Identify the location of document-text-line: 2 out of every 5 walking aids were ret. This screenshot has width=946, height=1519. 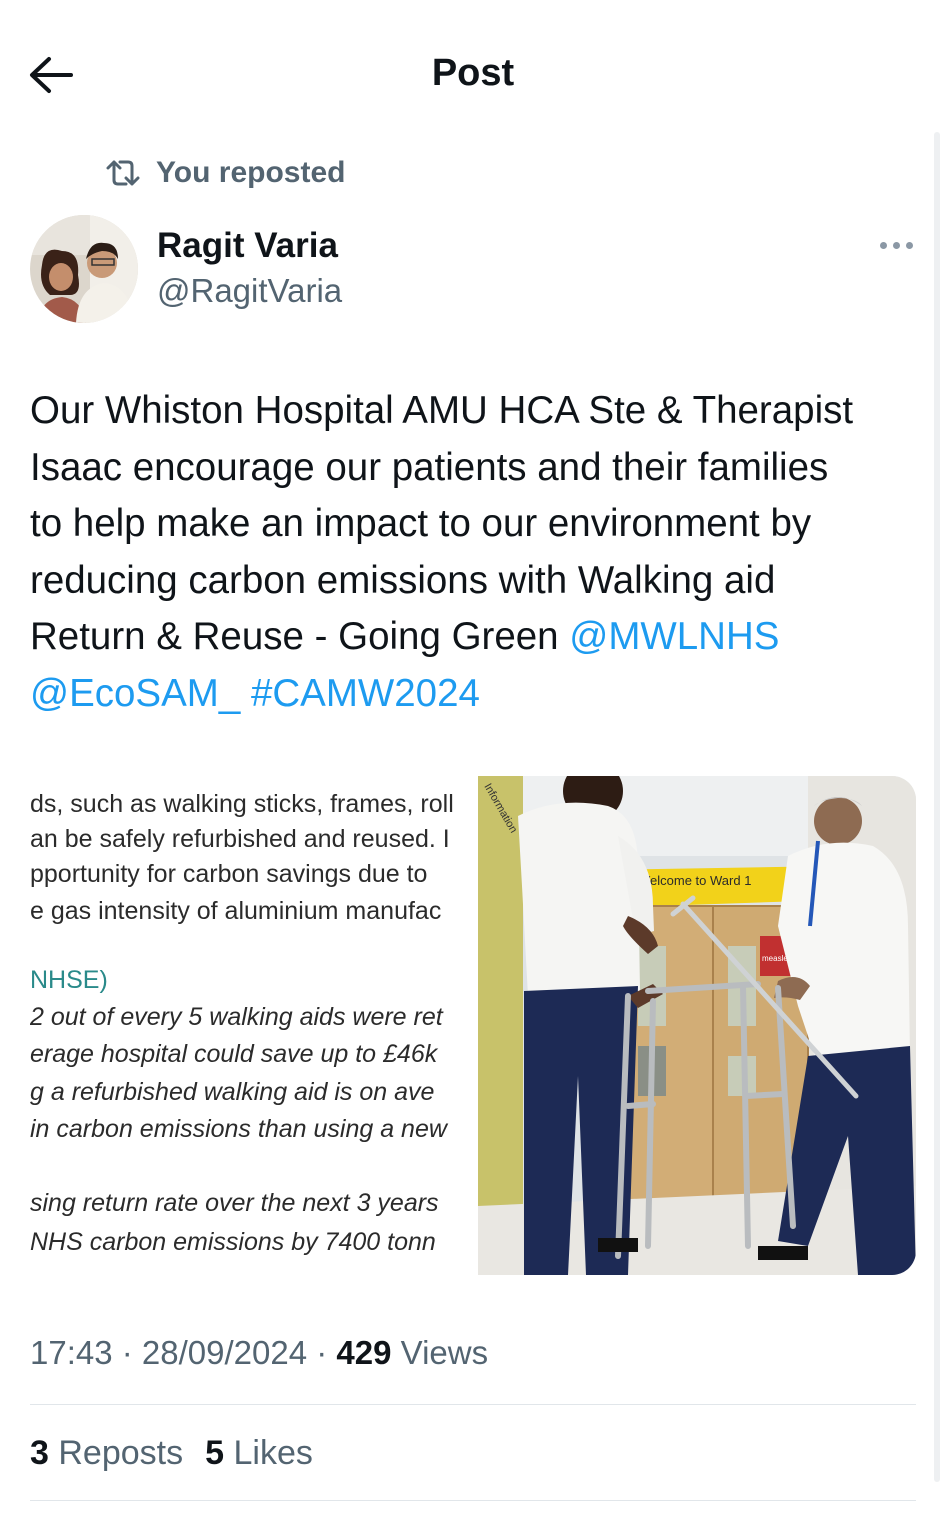
(236, 1017).